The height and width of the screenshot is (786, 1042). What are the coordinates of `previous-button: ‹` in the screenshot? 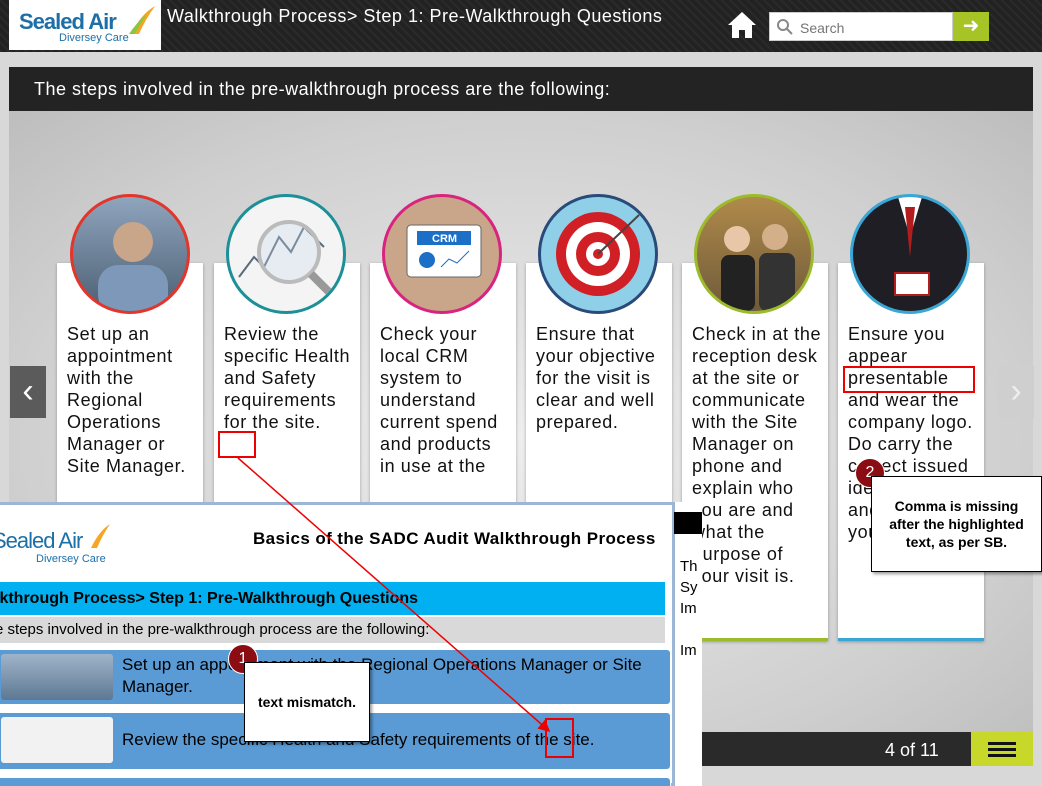 It's located at (28, 392).